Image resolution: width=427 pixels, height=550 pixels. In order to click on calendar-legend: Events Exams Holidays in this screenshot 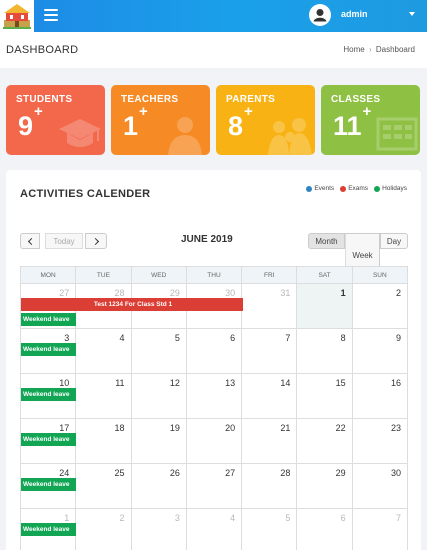, I will do `click(356, 188)`.